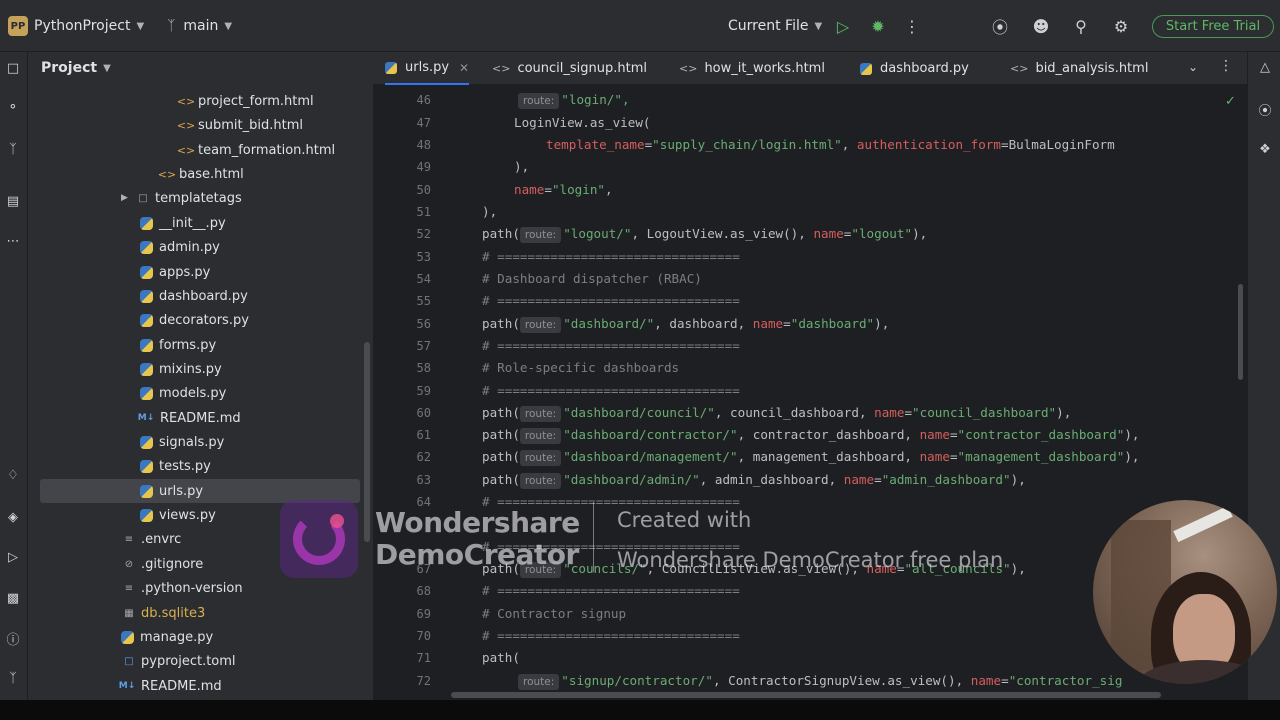  What do you see at coordinates (423, 100) in the screenshot?
I see `line-number: 46` at bounding box center [423, 100].